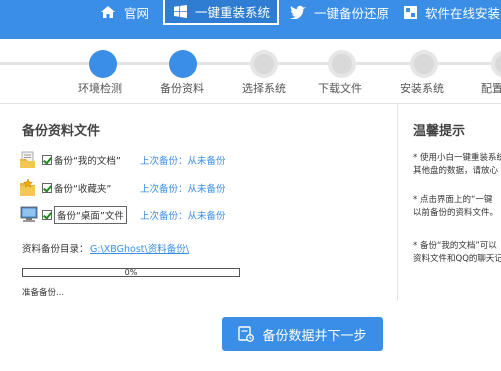 The image size is (501, 371). What do you see at coordinates (90, 215) in the screenshot?
I see `desktop-label: 备份“桌面”文件` at bounding box center [90, 215].